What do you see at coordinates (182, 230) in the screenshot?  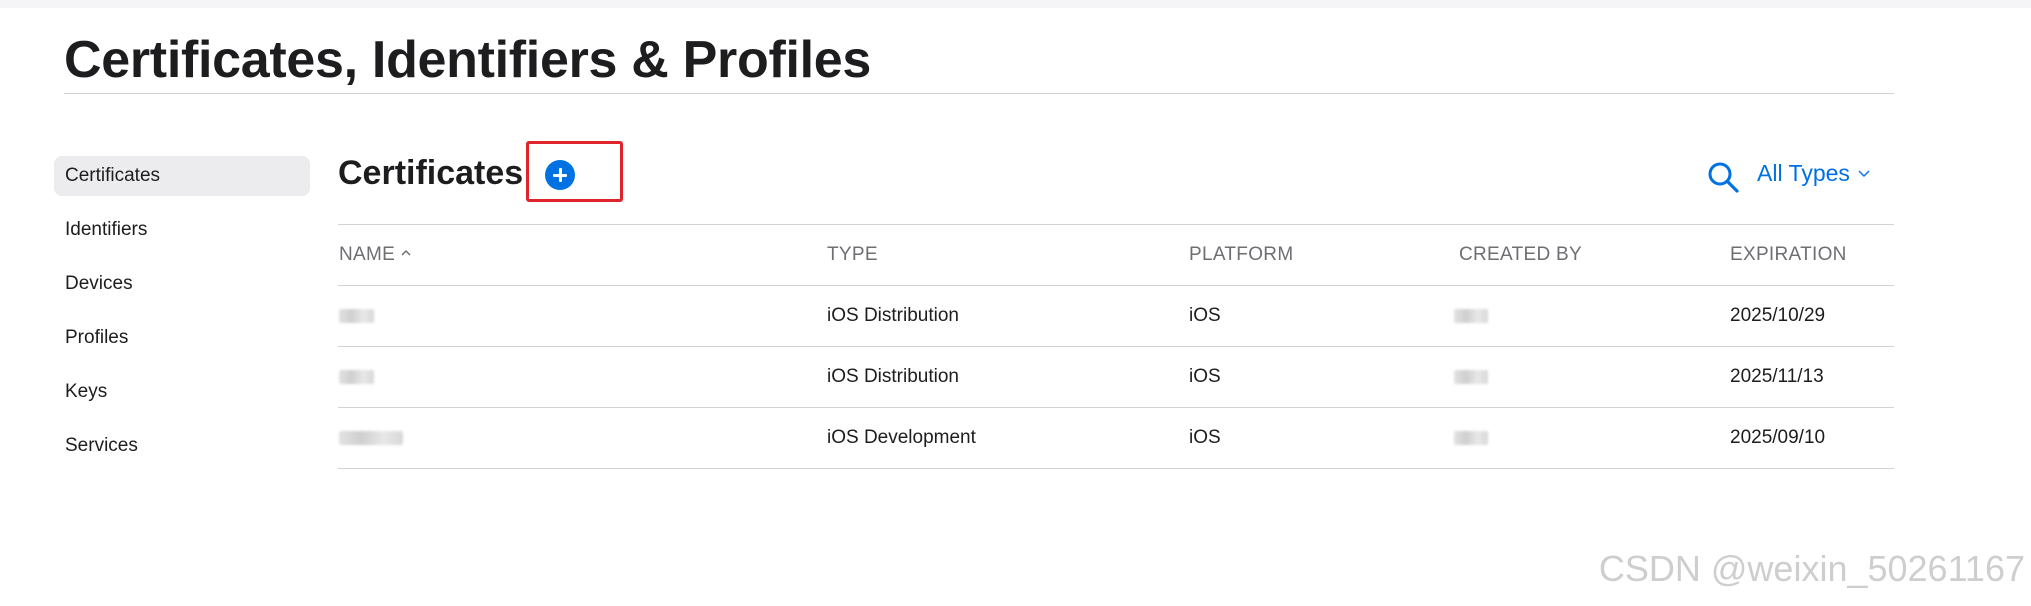 I see `sidebar-item-identifiers: Identifiers` at bounding box center [182, 230].